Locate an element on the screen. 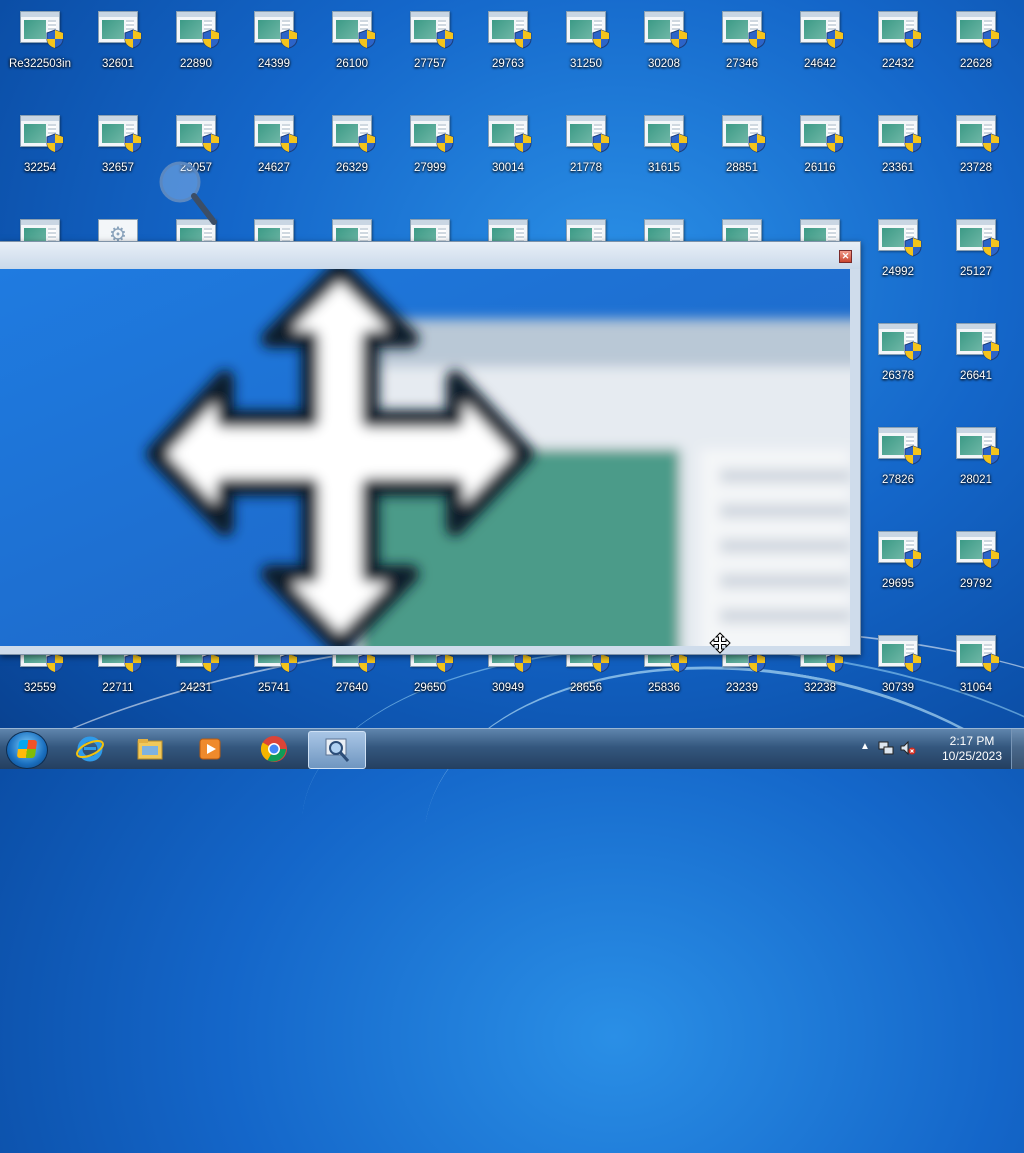 The image size is (1024, 1153). start-button is located at coordinates (27, 750).